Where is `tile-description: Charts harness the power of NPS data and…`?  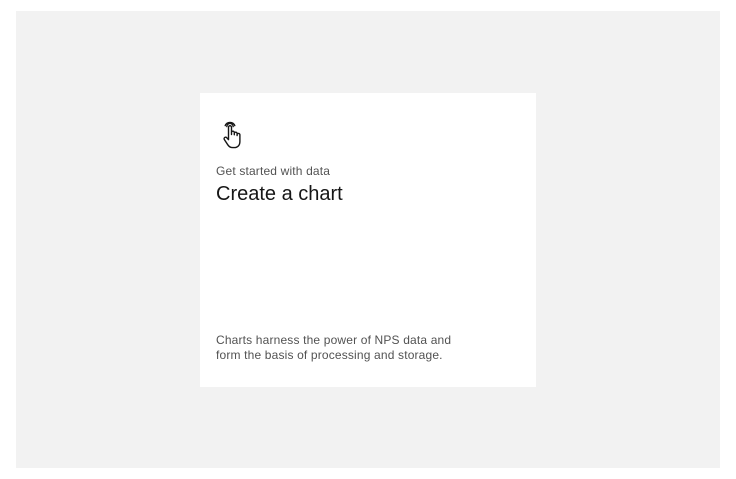
tile-description: Charts harness the power of NPS data and… is located at coordinates (341, 348).